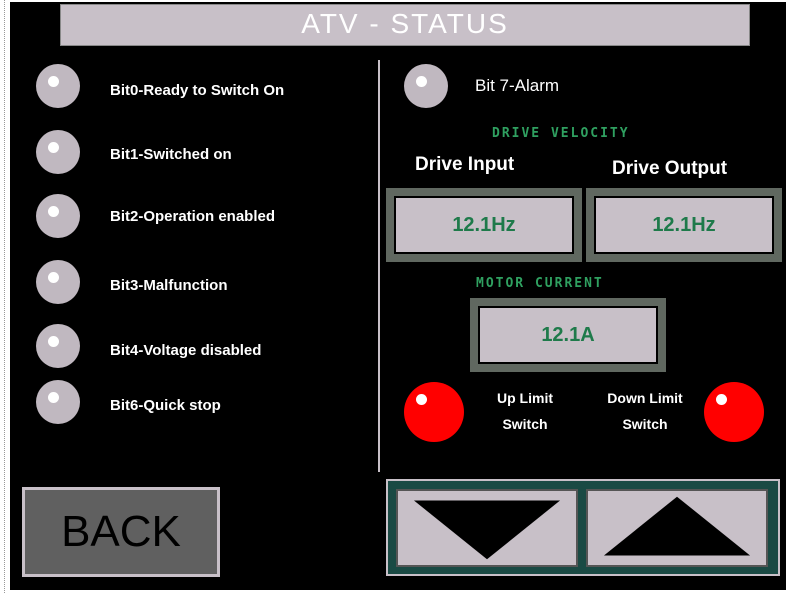 The image size is (789, 593). Describe the element at coordinates (58, 402) in the screenshot. I see `bit6-indicator` at that location.